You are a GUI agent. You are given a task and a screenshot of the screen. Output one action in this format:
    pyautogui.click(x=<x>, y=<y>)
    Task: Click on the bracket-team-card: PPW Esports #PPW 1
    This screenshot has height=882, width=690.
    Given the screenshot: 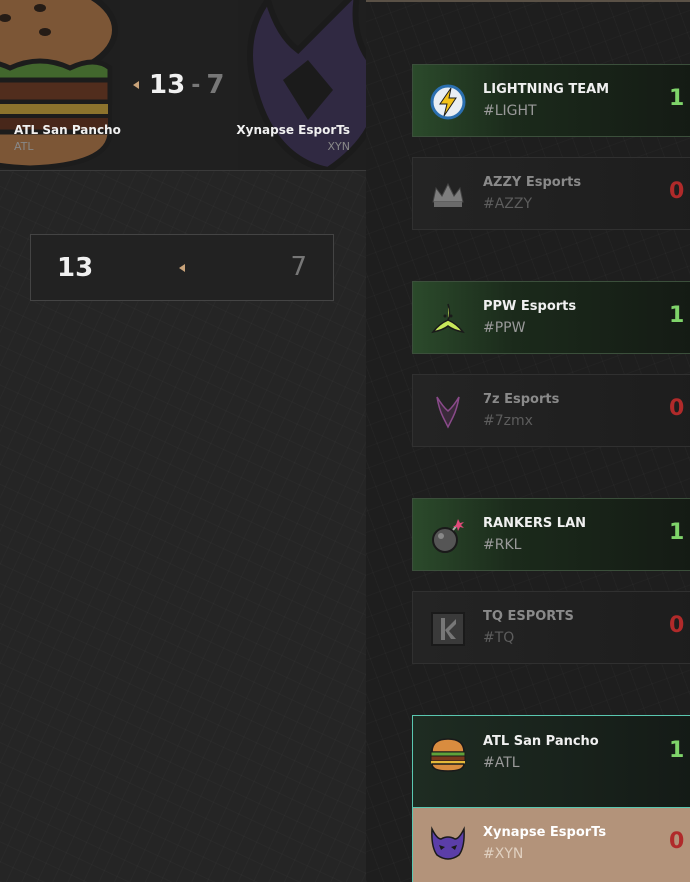 What is the action you would take?
    pyautogui.click(x=551, y=317)
    